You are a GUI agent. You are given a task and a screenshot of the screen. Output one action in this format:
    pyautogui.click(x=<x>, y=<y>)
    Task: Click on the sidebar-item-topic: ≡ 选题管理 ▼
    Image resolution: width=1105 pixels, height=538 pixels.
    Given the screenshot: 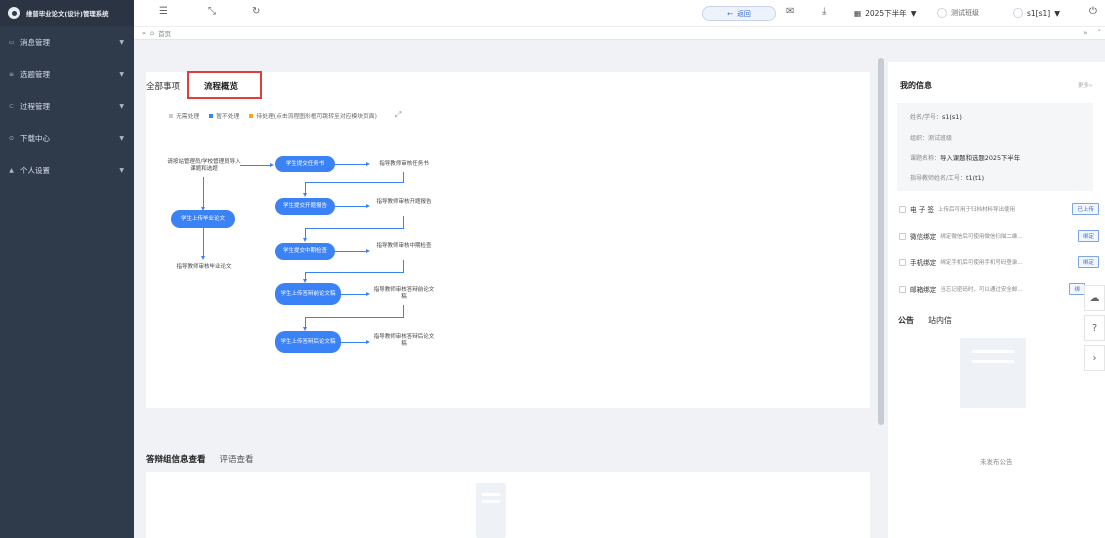 What is the action you would take?
    pyautogui.click(x=67, y=74)
    